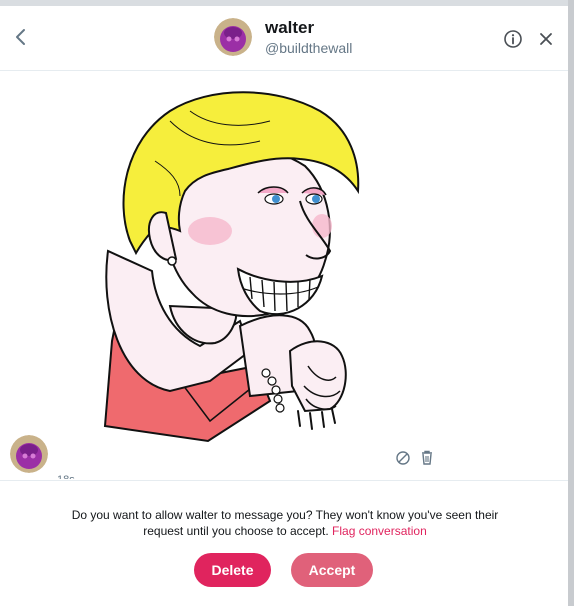 The height and width of the screenshot is (606, 574). What do you see at coordinates (403, 458) in the screenshot?
I see `cancel-icon` at bounding box center [403, 458].